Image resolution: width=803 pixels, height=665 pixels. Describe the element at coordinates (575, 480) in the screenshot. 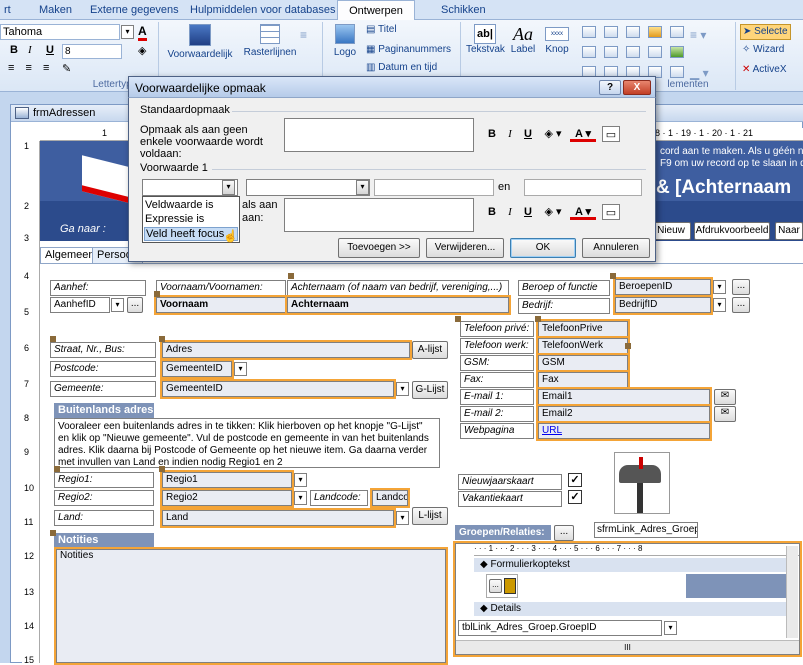

I see `nieuwjaarskaart-checkbox: ✓` at that location.